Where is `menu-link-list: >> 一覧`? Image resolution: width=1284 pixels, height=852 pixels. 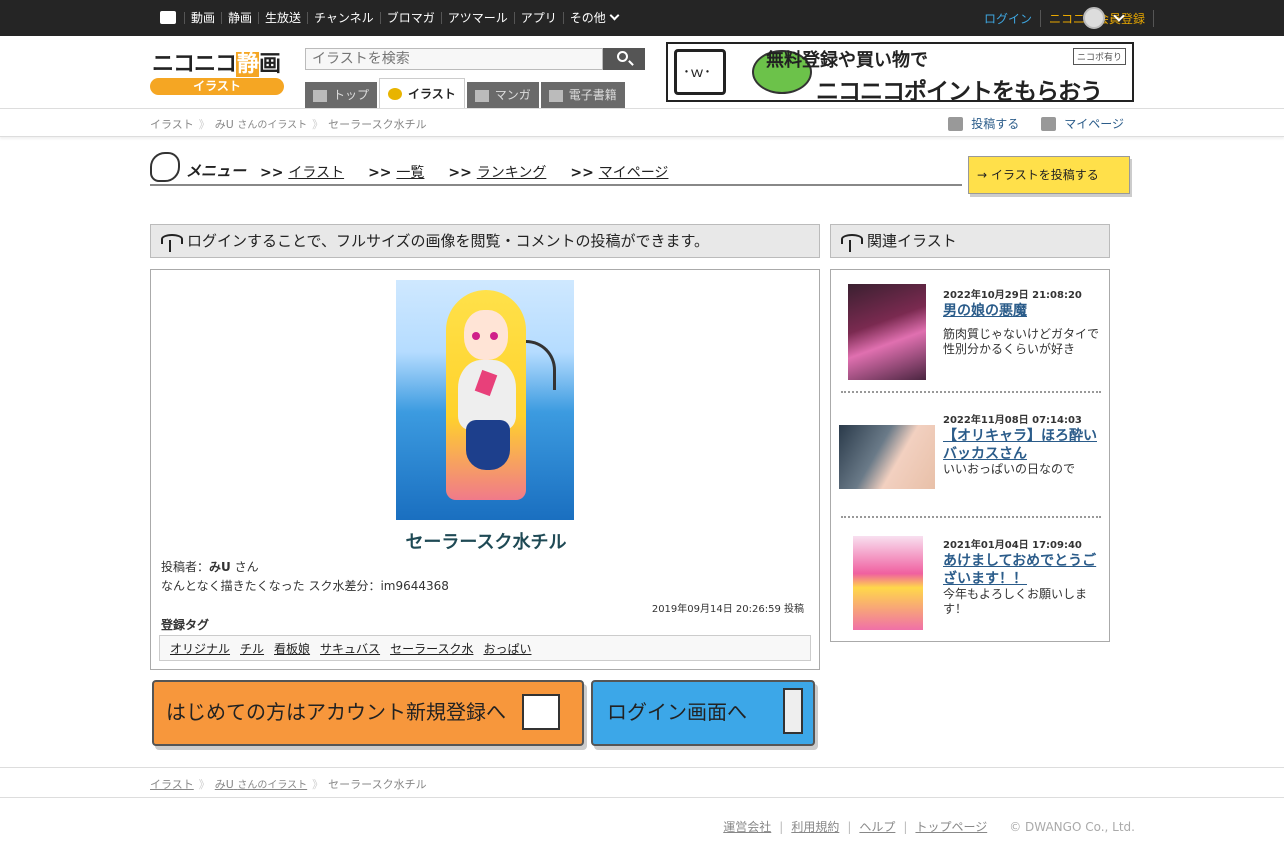
menu-link-list: >> 一覧 is located at coordinates (396, 172).